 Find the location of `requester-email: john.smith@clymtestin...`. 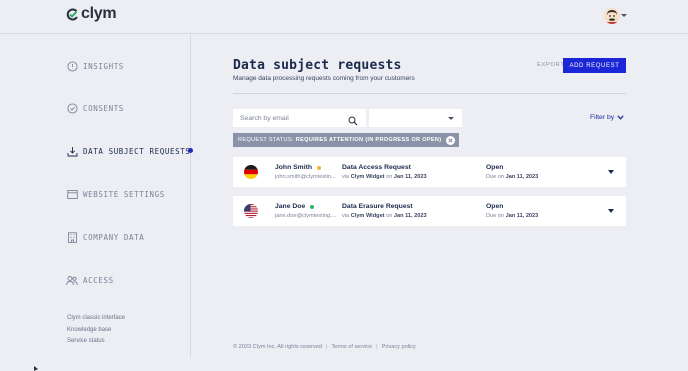

requester-email: john.smith@clymtestin... is located at coordinates (305, 177).